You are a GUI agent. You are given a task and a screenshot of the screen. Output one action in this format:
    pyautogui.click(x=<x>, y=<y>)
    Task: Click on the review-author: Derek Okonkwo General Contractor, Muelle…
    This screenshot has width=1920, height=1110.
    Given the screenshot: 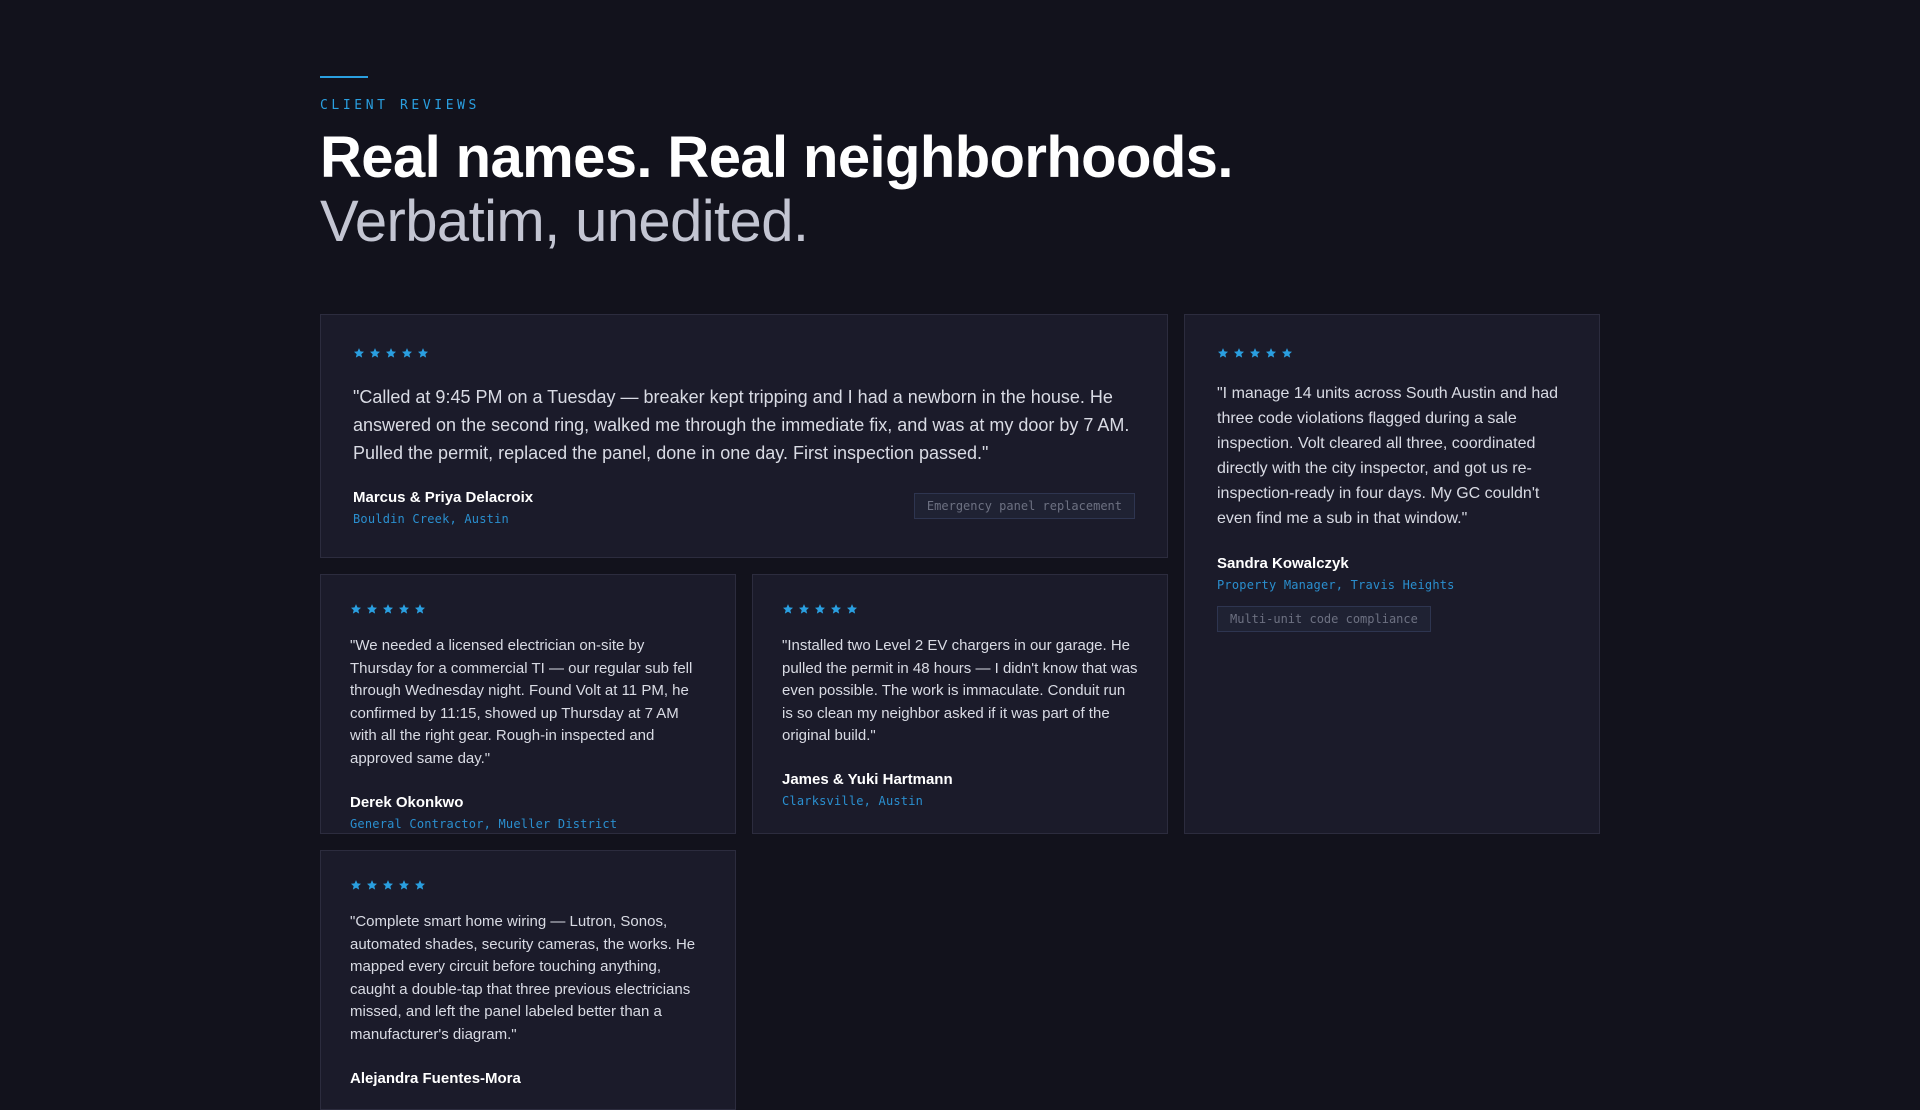 What is the action you would take?
    pyautogui.click(x=528, y=812)
    